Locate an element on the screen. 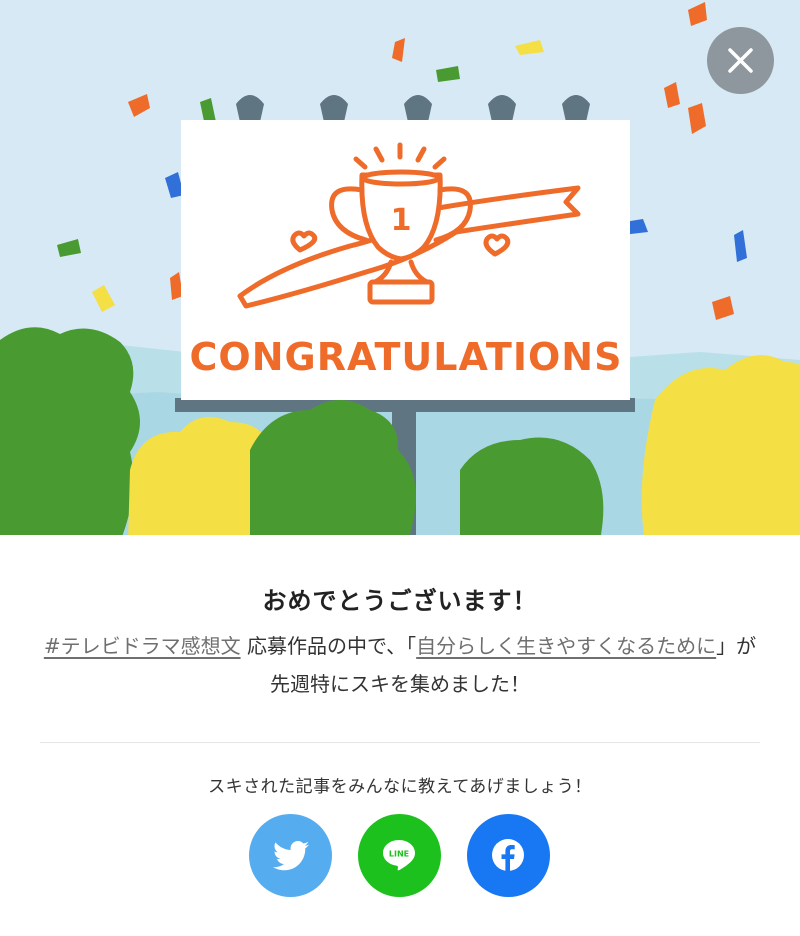  dialog-title: おめでとうございます！ is located at coordinates (400, 601).